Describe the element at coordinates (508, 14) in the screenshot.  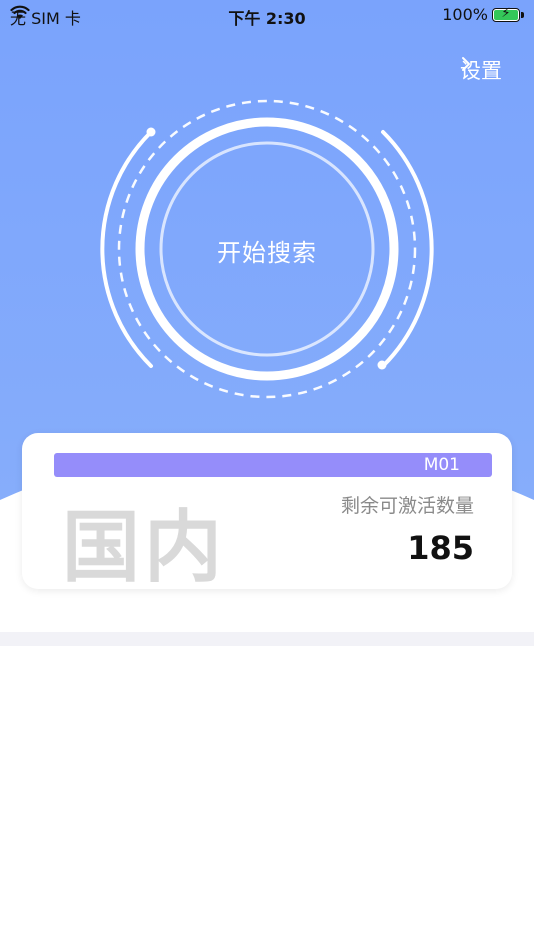
I see `battery-charging-icon: ⚡` at that location.